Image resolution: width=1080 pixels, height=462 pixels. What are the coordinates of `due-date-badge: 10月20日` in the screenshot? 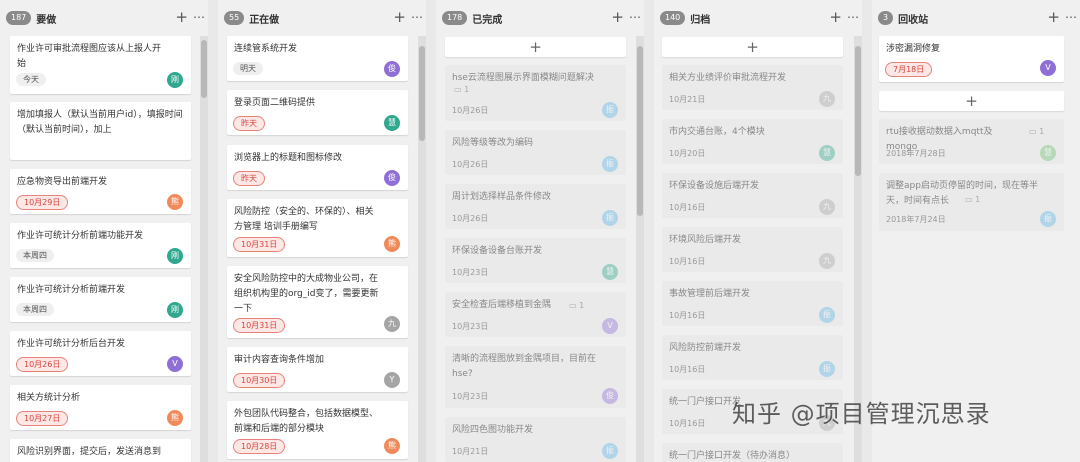 It's located at (687, 153).